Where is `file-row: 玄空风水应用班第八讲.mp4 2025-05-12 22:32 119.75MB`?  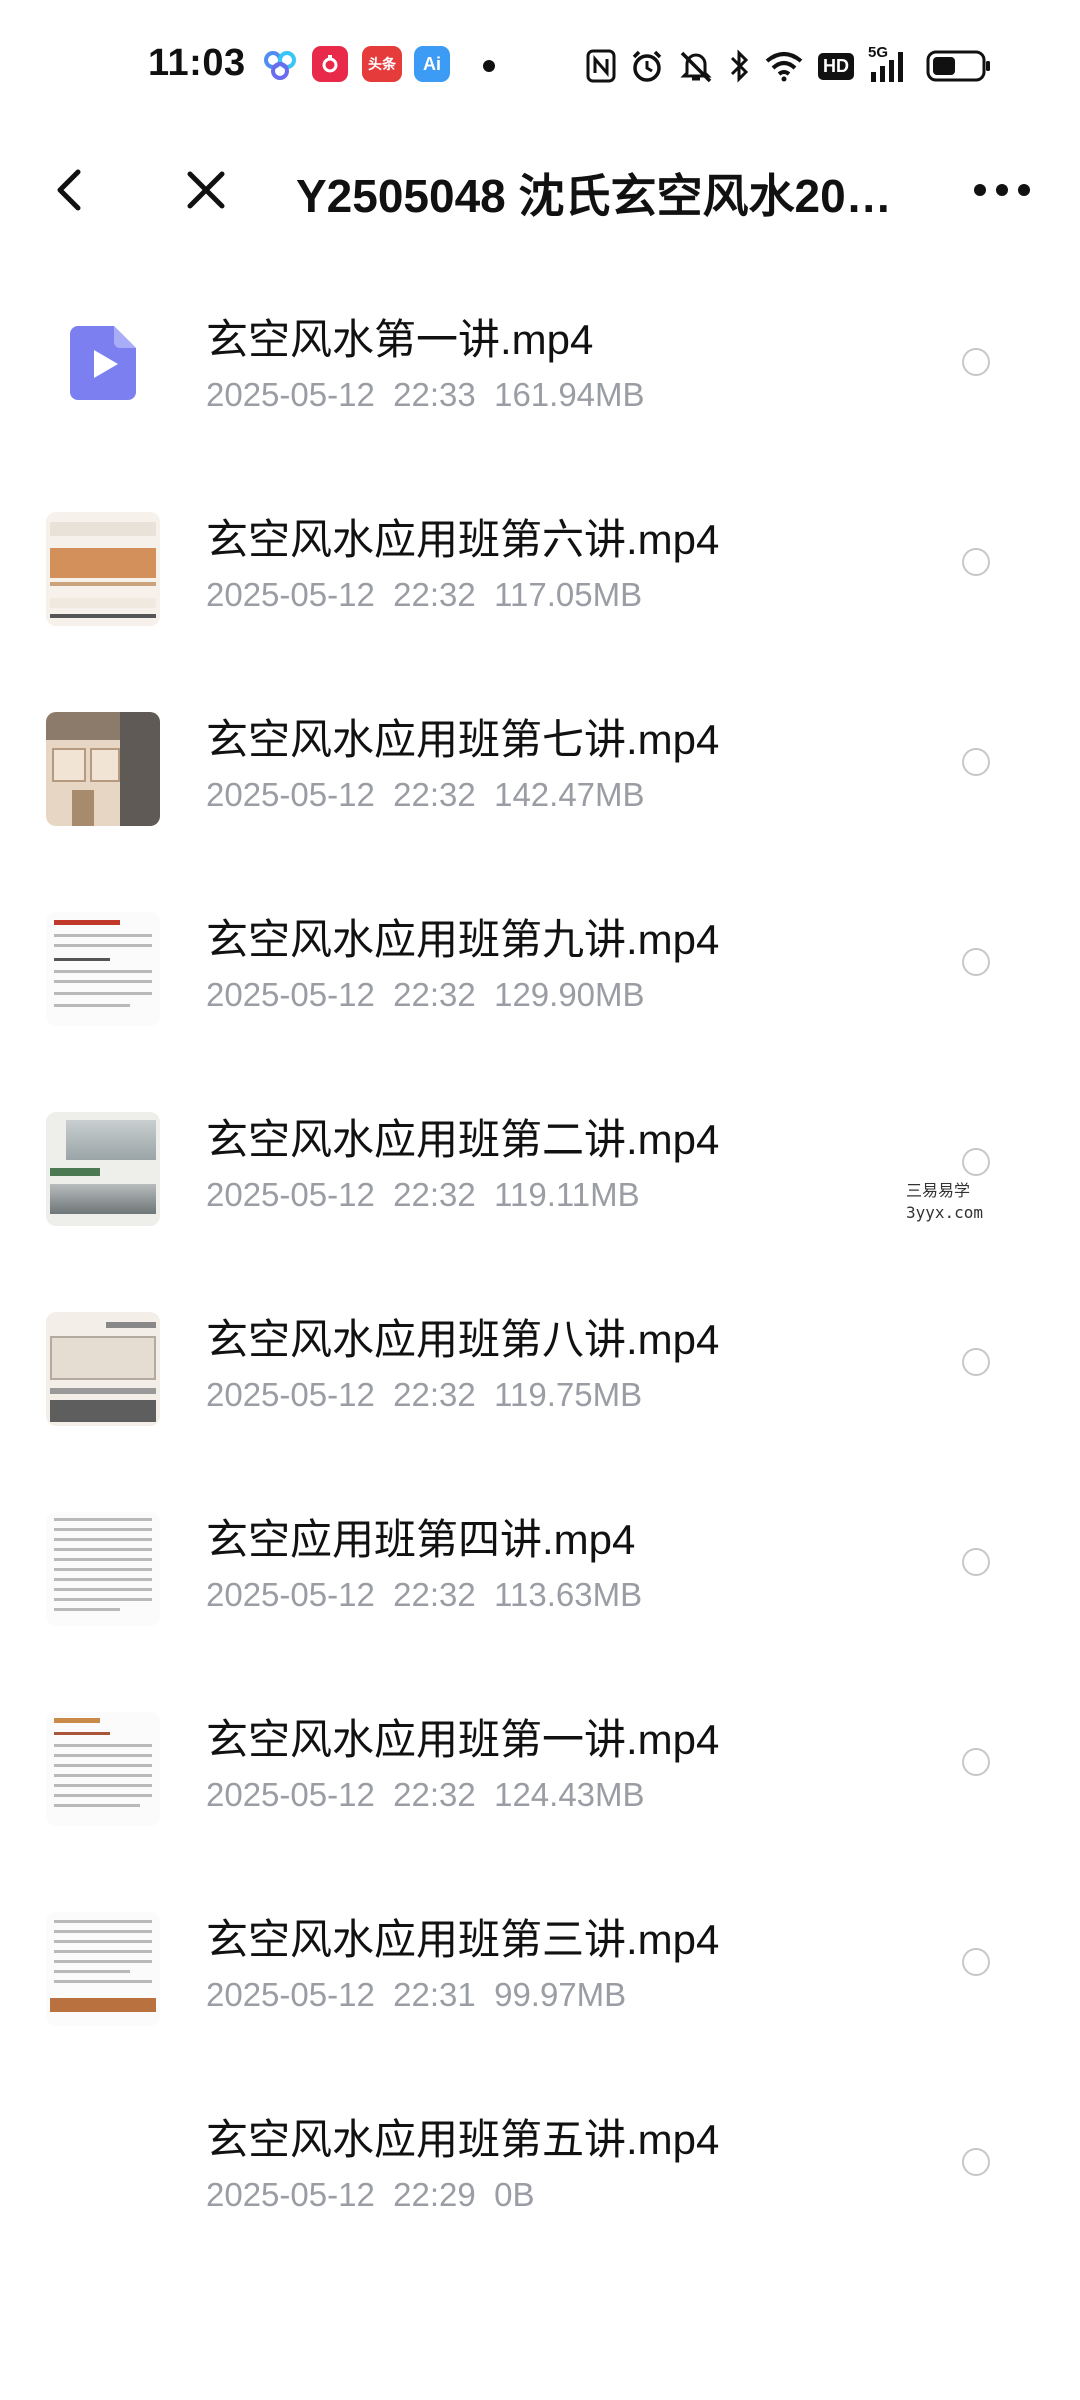
file-row: 玄空风水应用班第八讲.mp4 2025-05-12 22:32 119.75MB is located at coordinates (540, 1356).